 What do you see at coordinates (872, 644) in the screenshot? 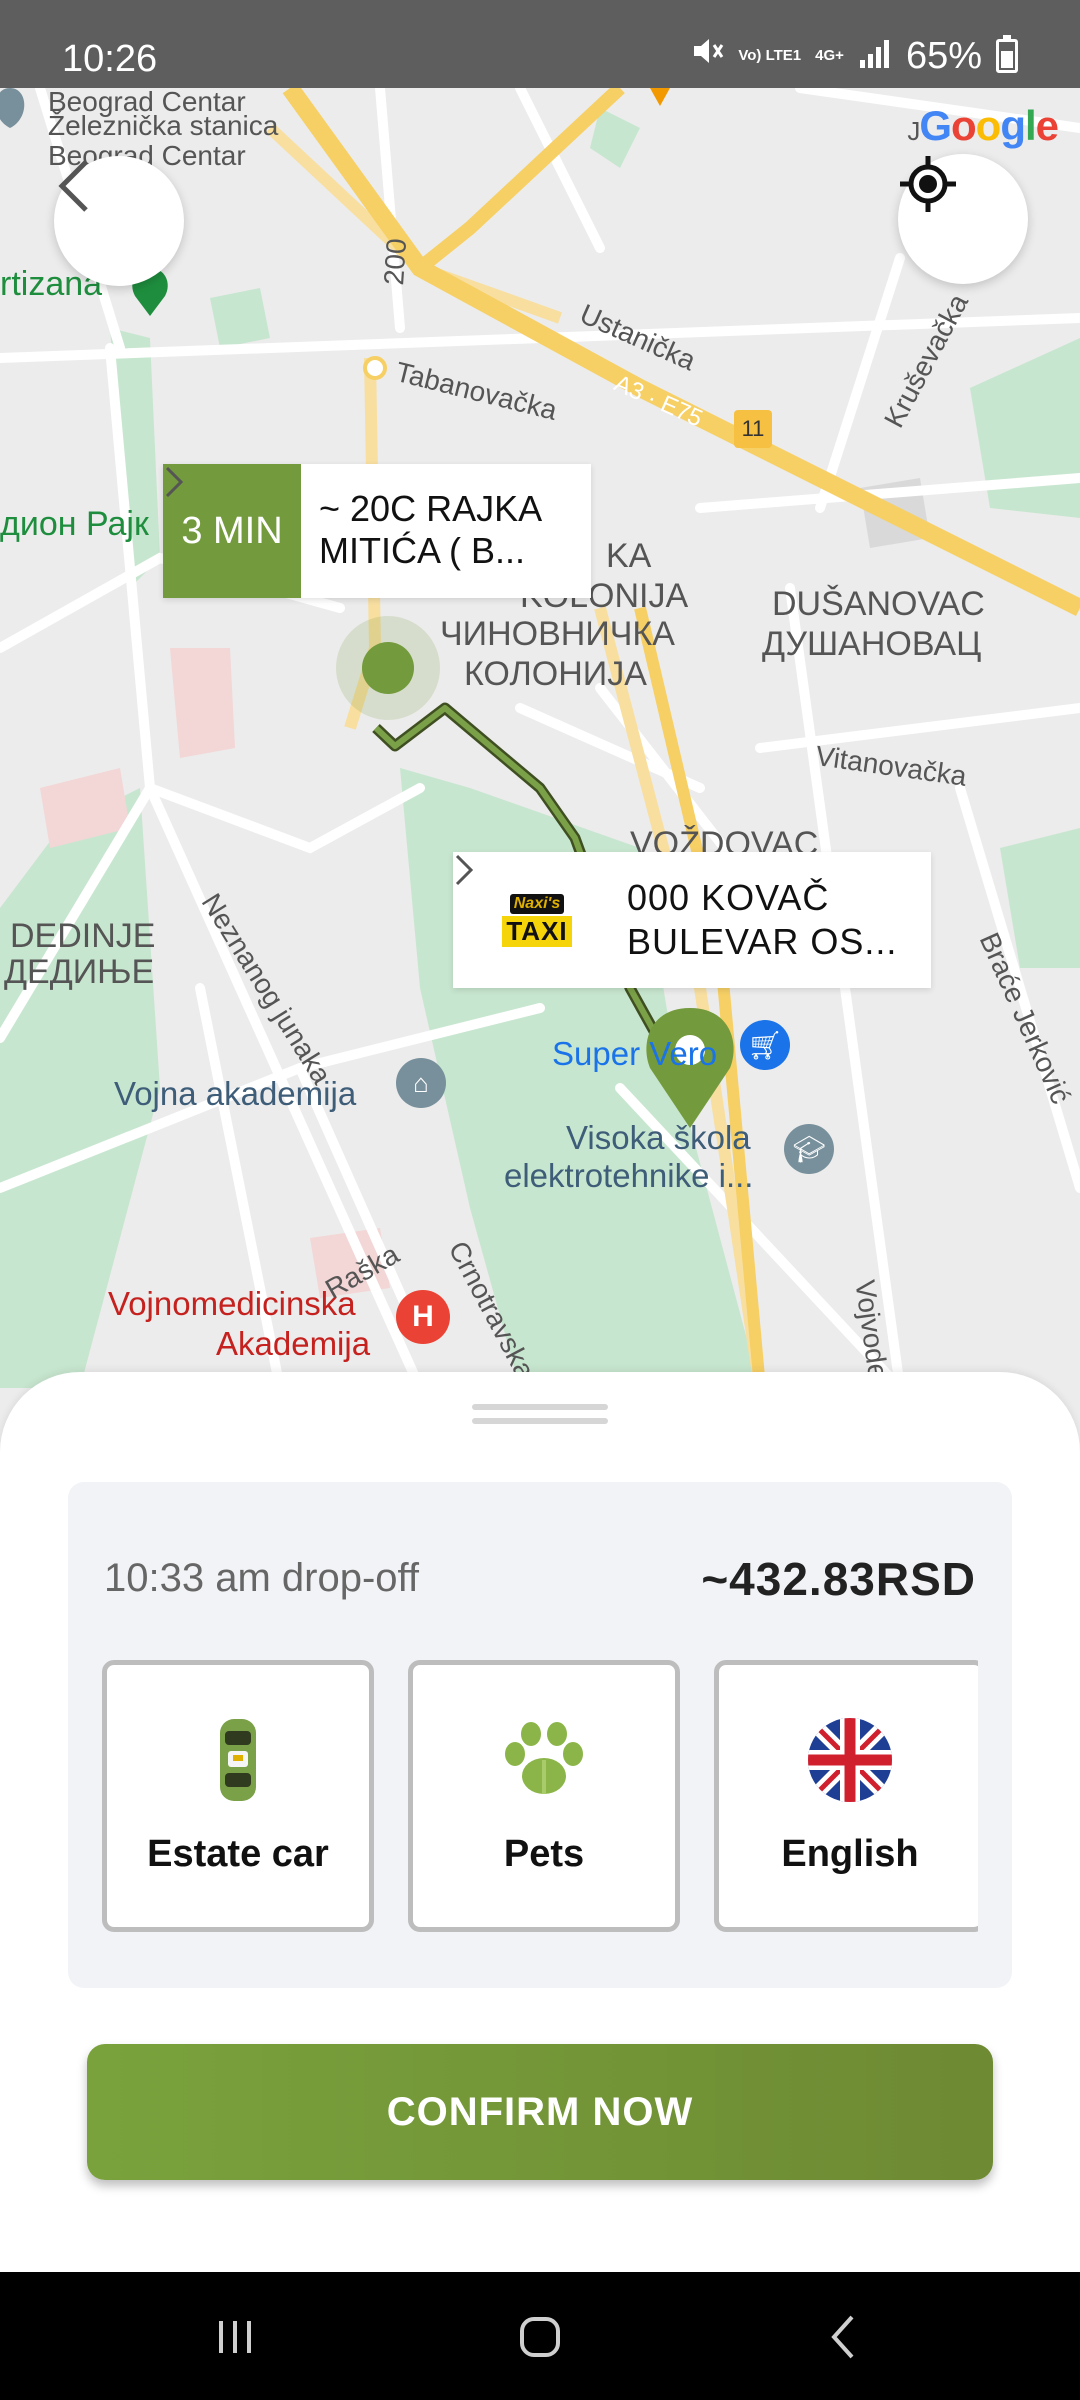
I see `map-label-dusanovac-cyr: ДУШАНОВАЦ` at bounding box center [872, 644].